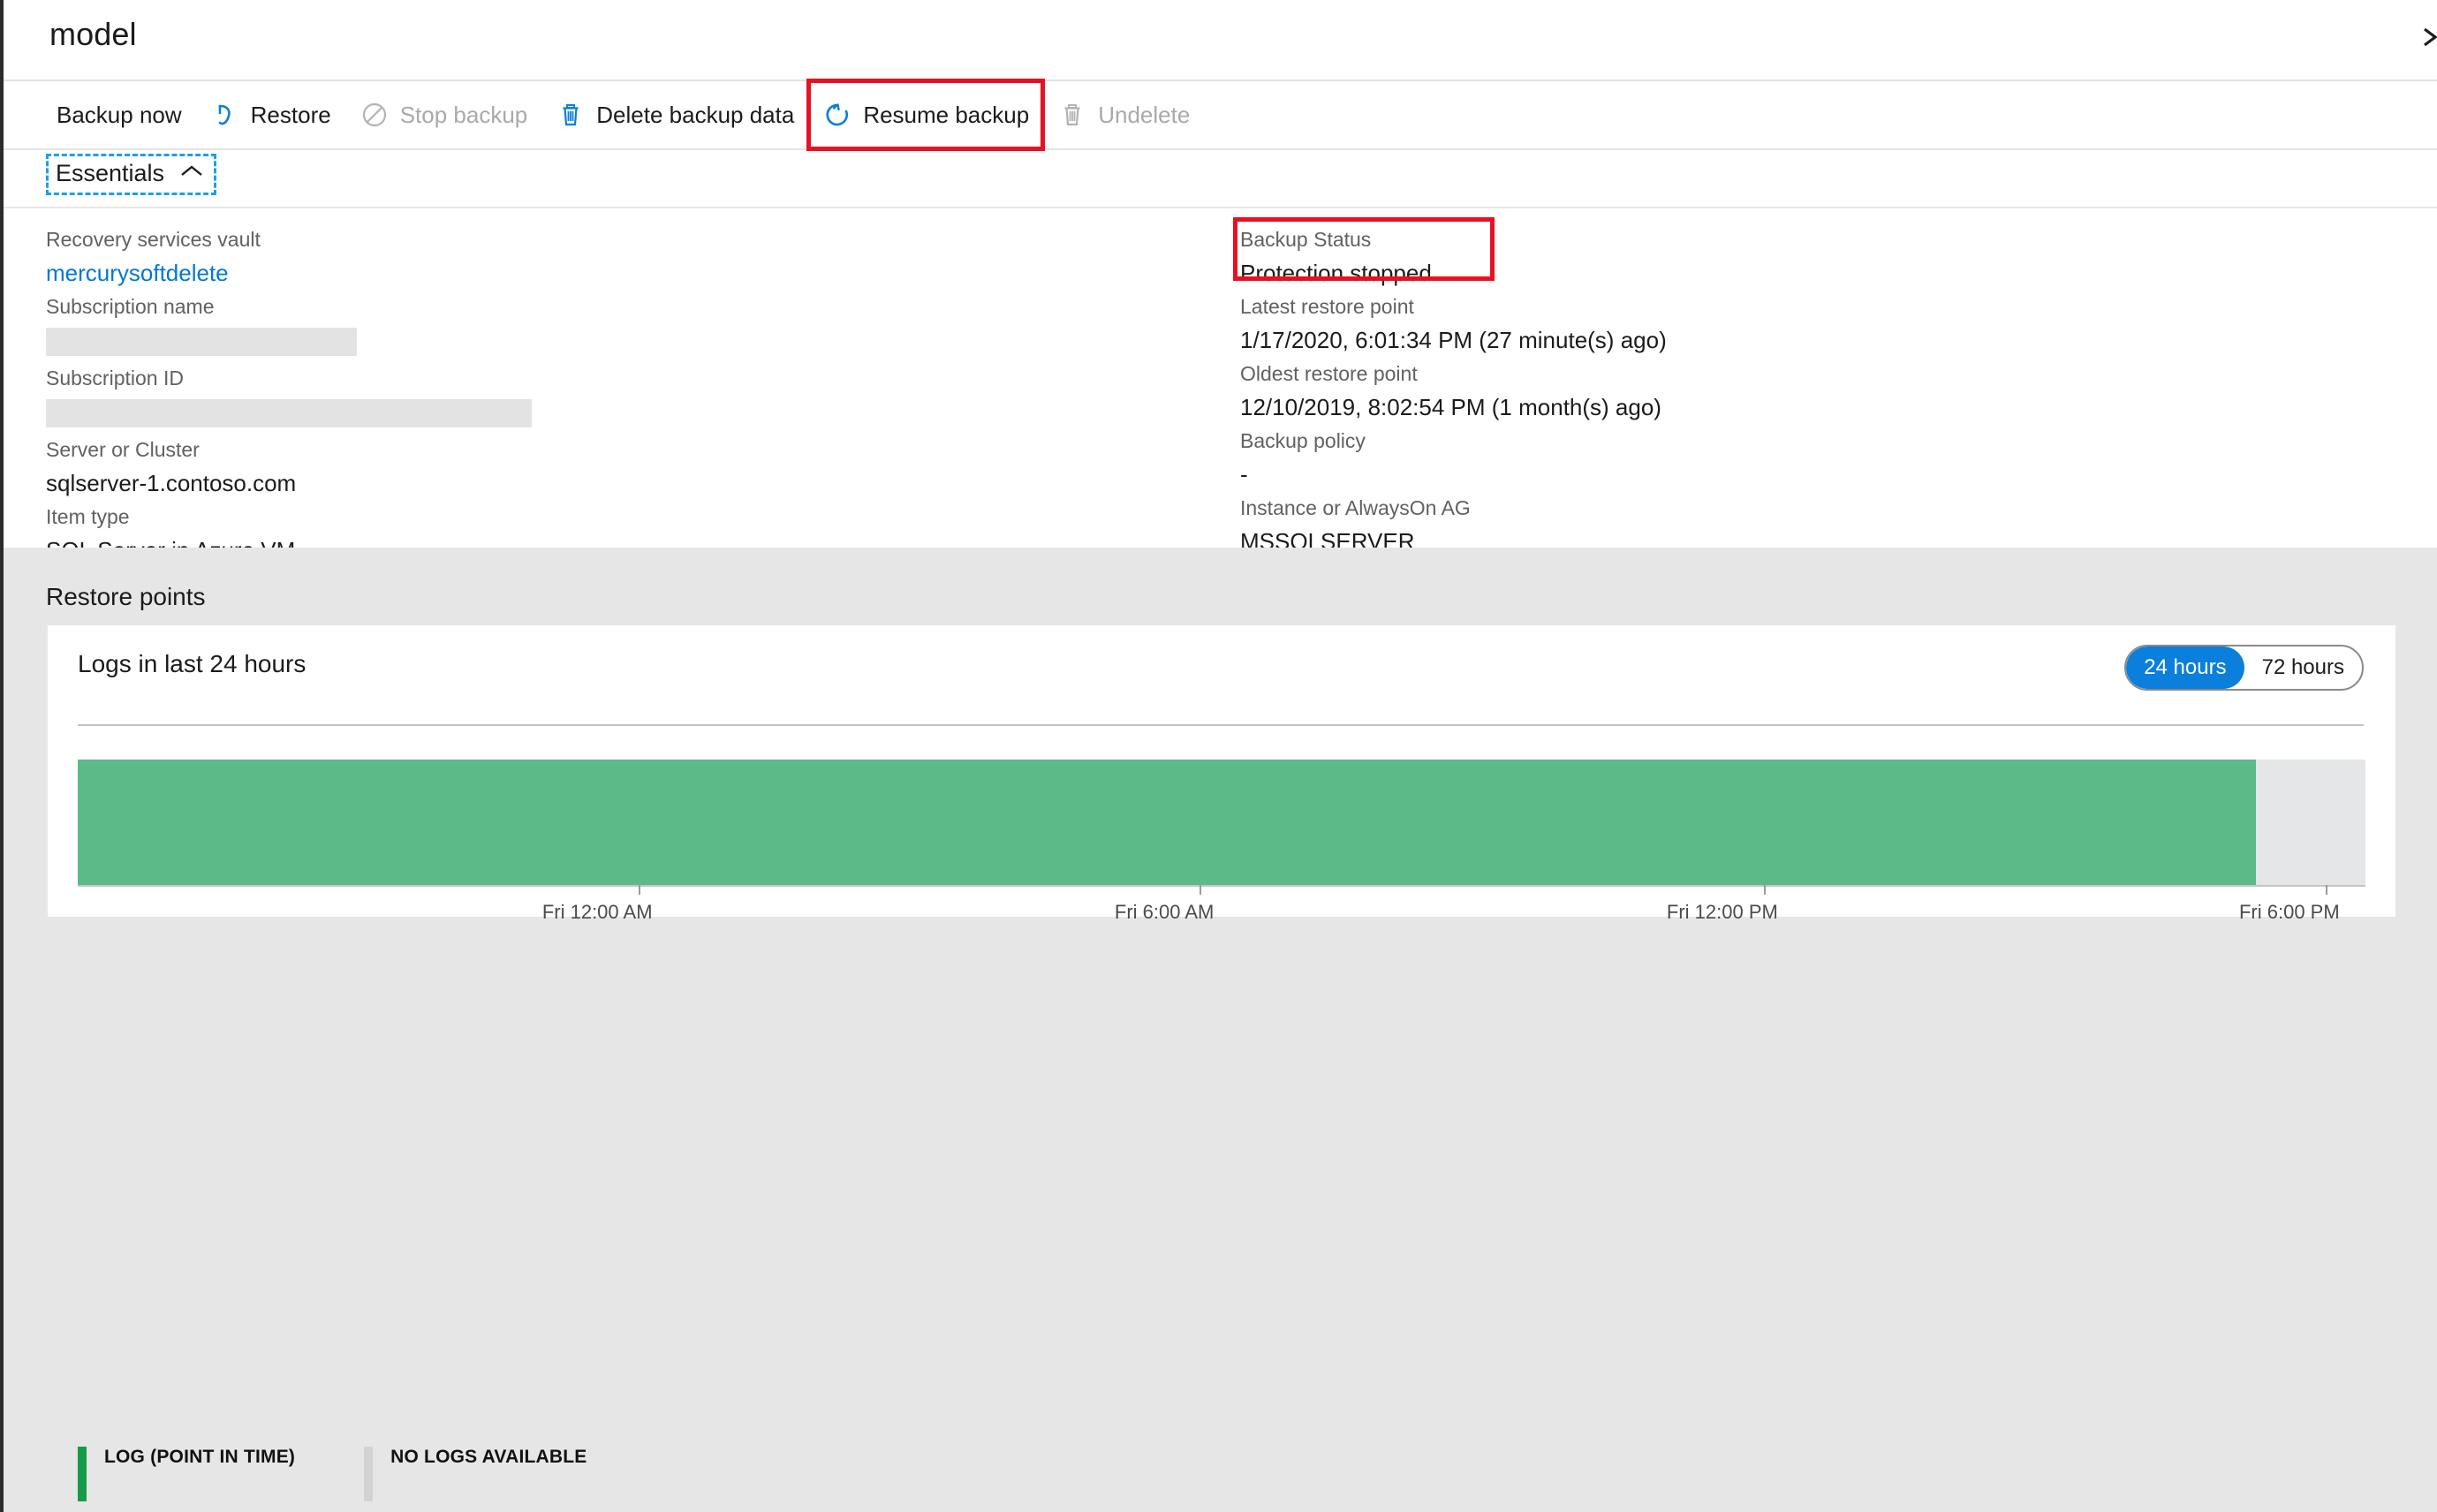 This screenshot has width=2437, height=1512. I want to click on field-subscription-id: Subscription ID, so click(611, 394).